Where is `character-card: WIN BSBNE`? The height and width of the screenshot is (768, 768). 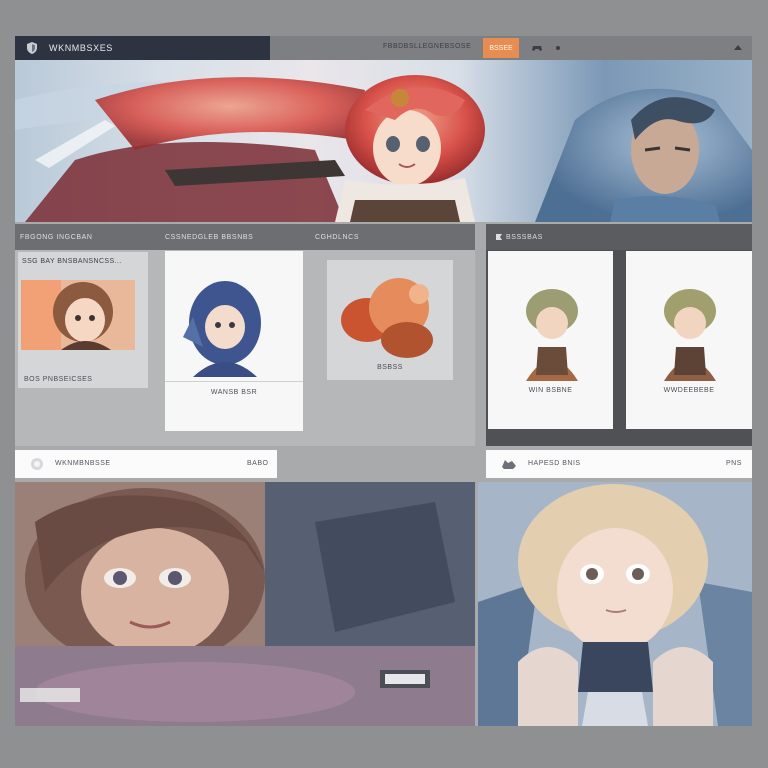
character-card: WIN BSBNE is located at coordinates (550, 340).